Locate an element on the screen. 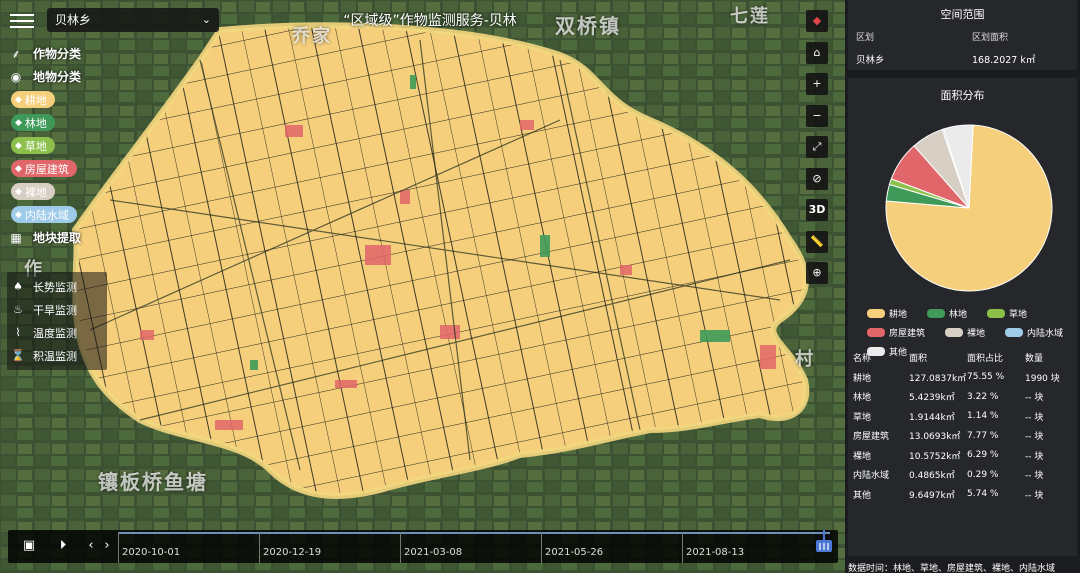  legend-item: 林地 is located at coordinates (947, 313).